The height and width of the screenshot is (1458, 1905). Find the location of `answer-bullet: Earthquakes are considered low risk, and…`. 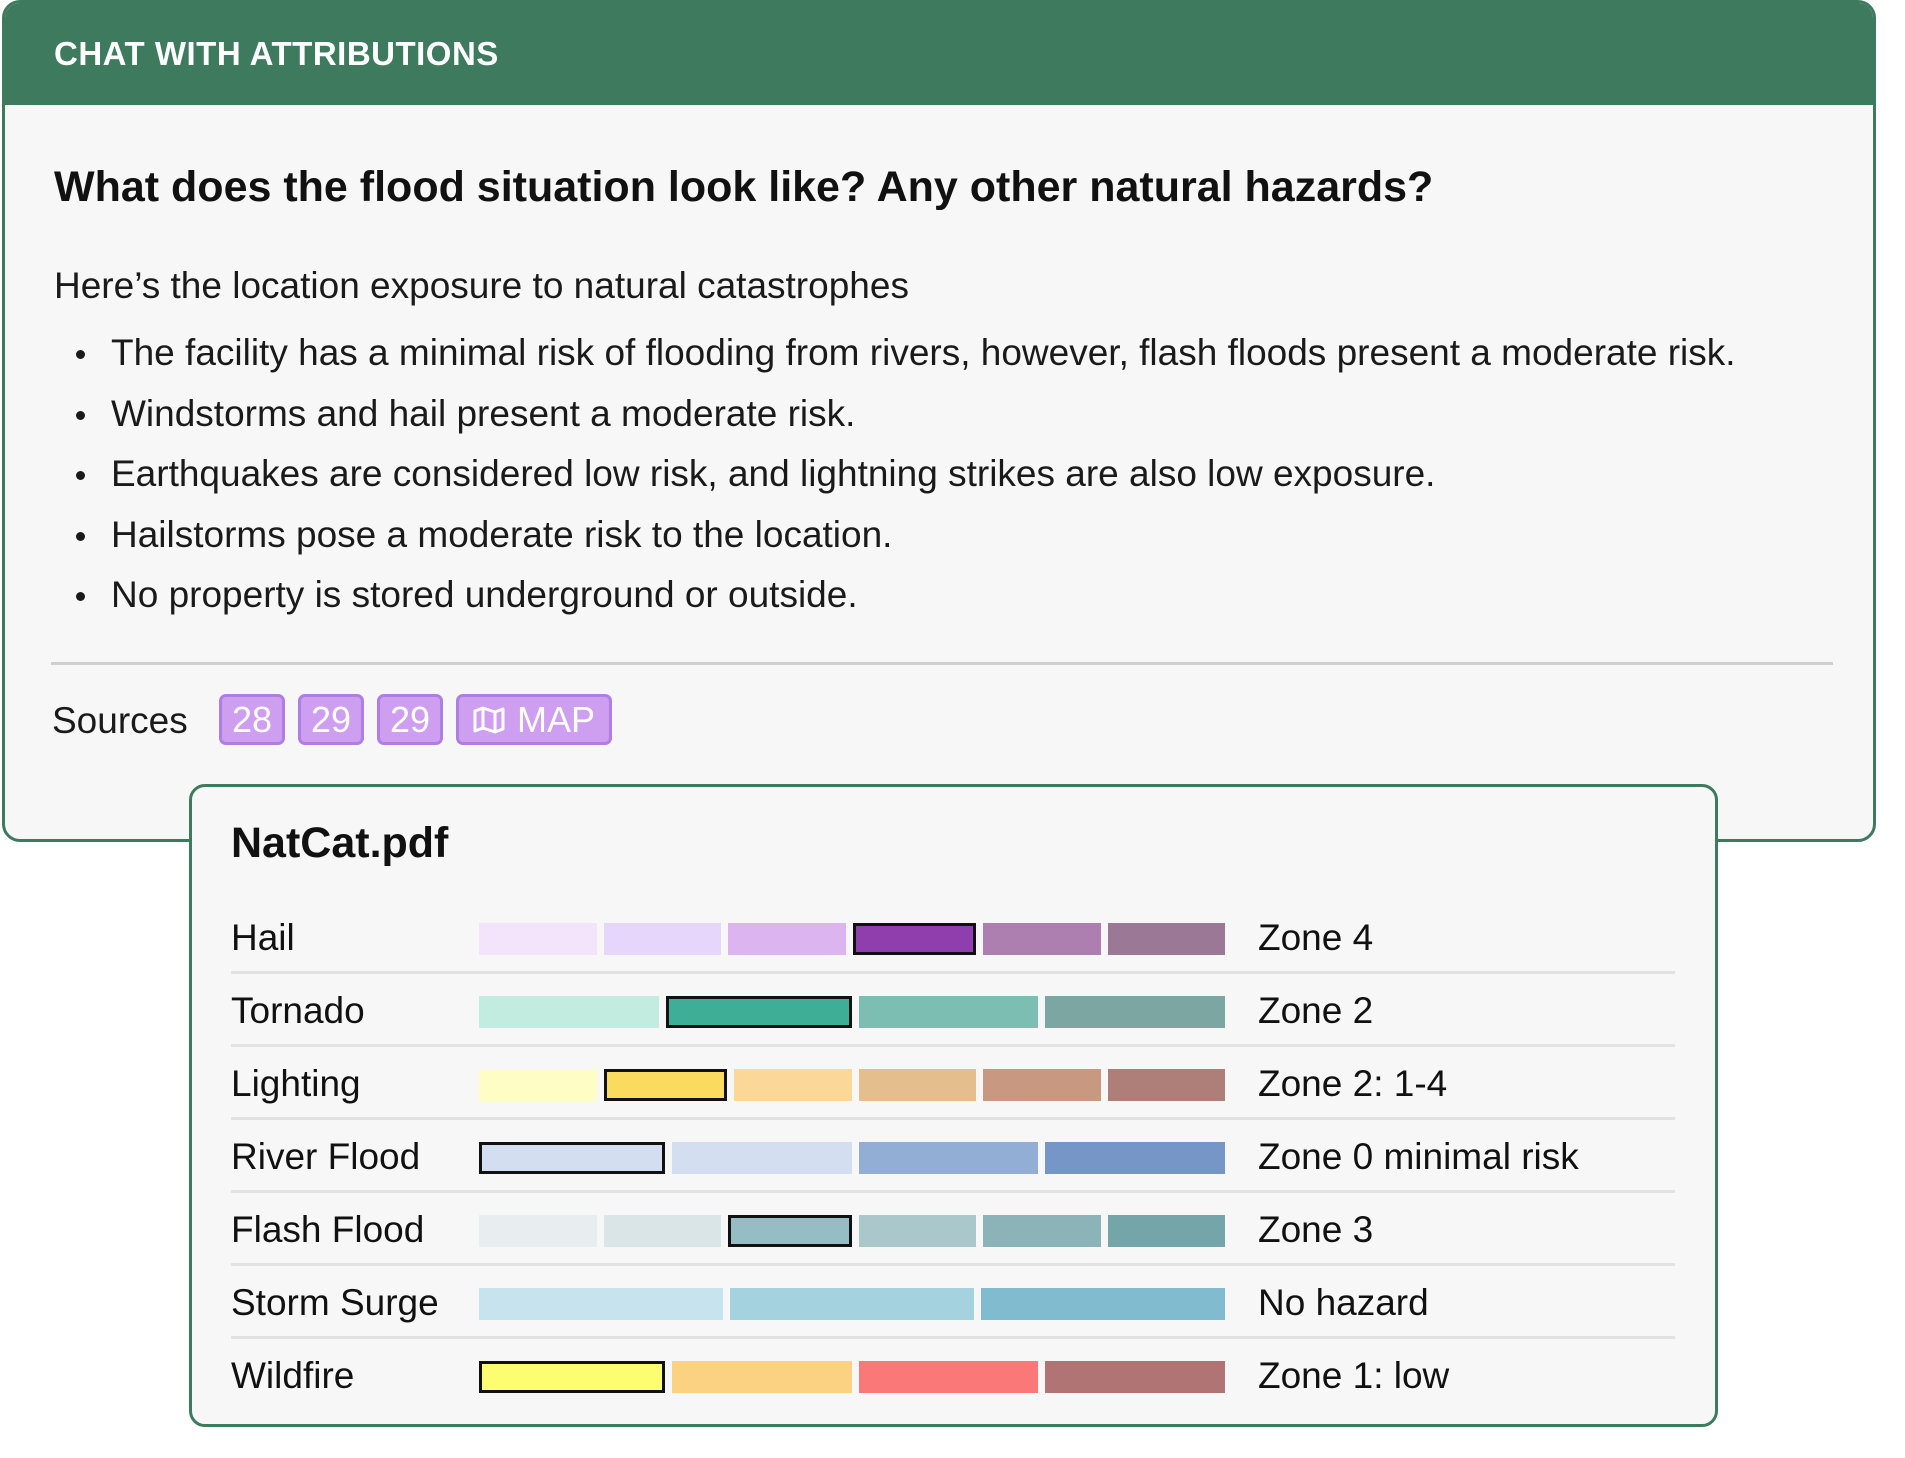

answer-bullet: Earthquakes are considered low risk, and… is located at coordinates (895, 474).